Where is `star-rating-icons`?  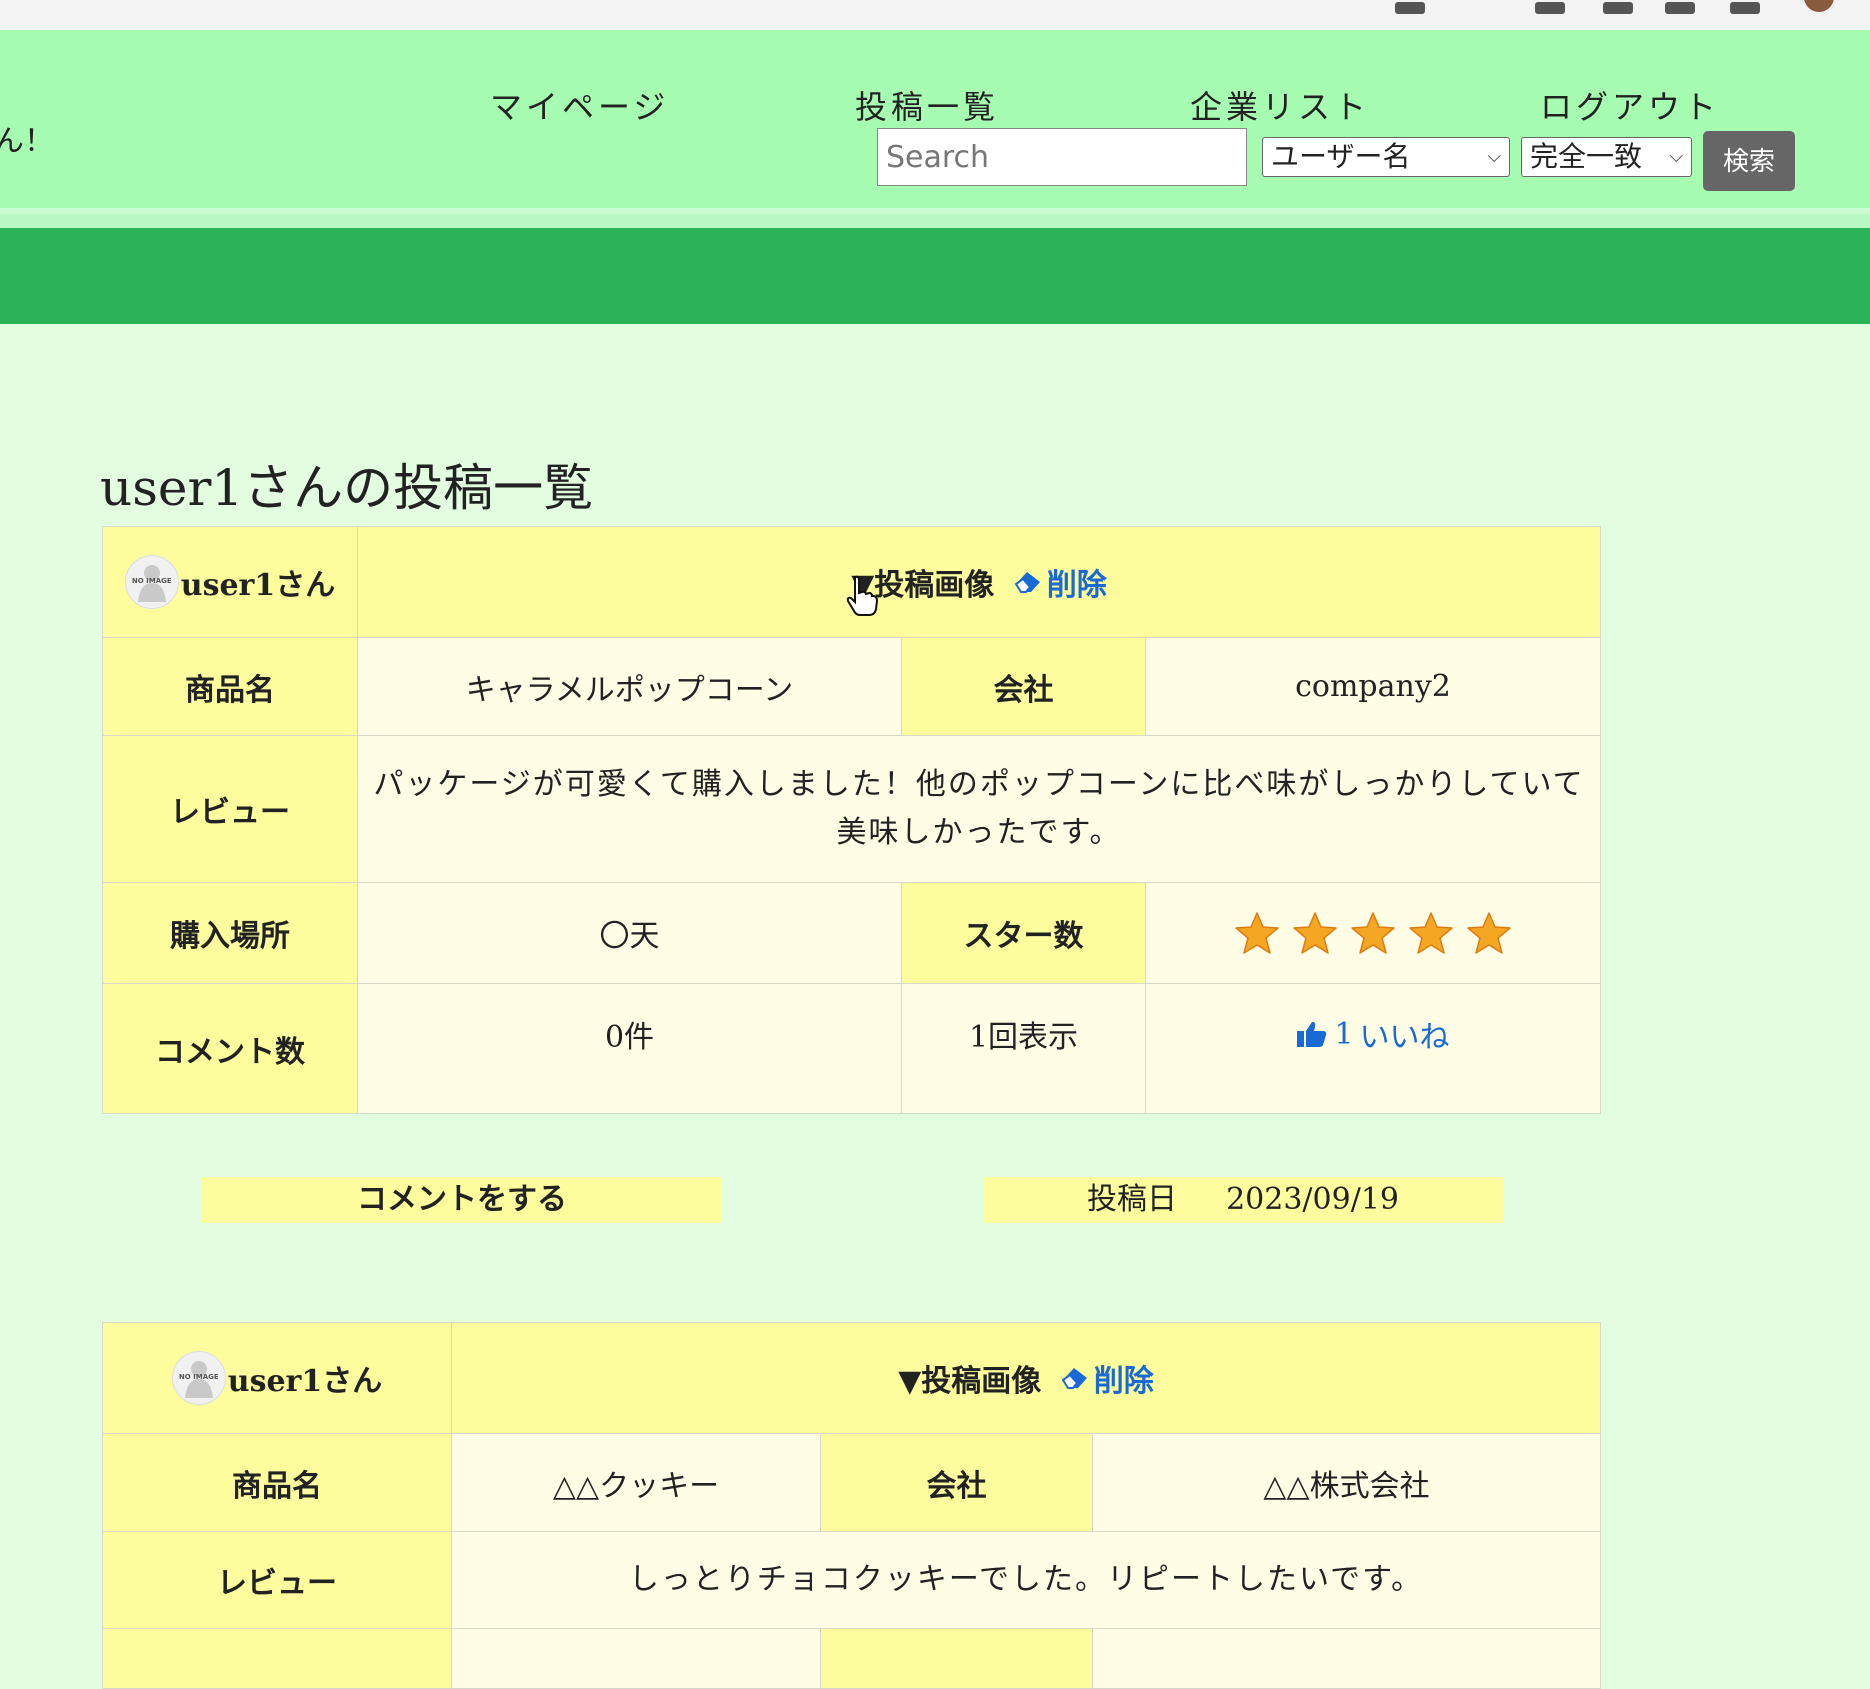
star-rating-icons is located at coordinates (1373, 933).